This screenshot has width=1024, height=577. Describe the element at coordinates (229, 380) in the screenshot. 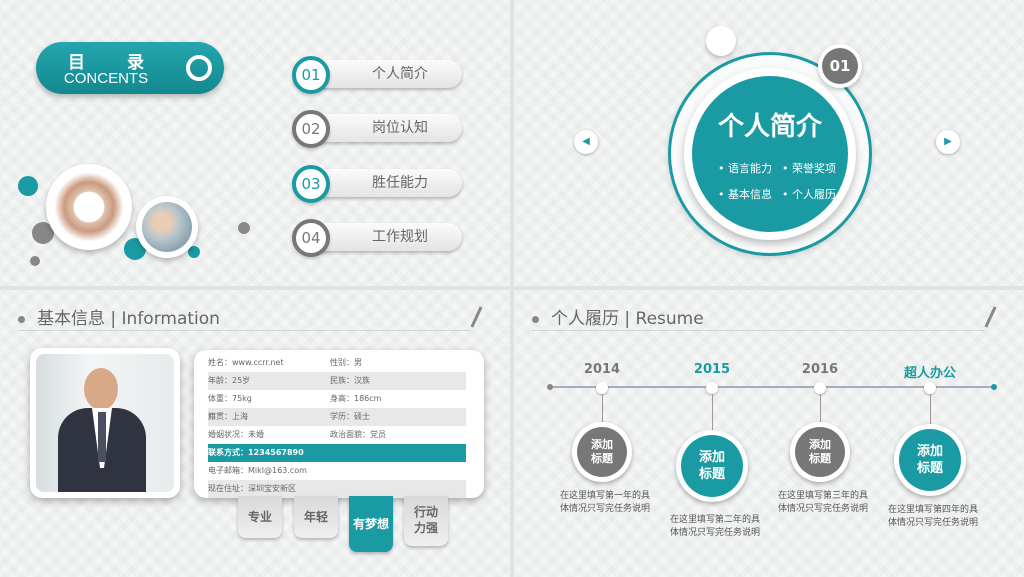

I see `info-cell: 年龄：25岁` at that location.